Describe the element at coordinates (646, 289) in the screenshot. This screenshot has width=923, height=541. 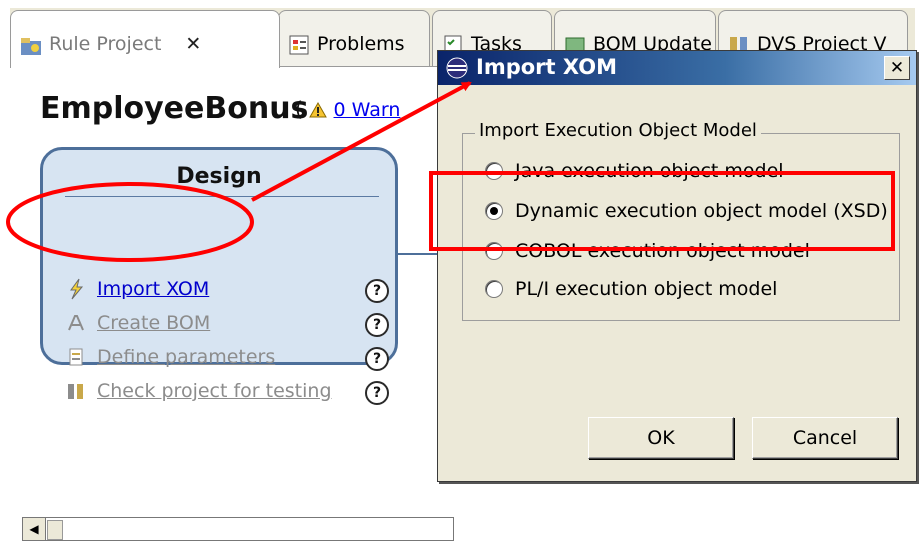
I see `radio-label: PL/I execution object model` at that location.